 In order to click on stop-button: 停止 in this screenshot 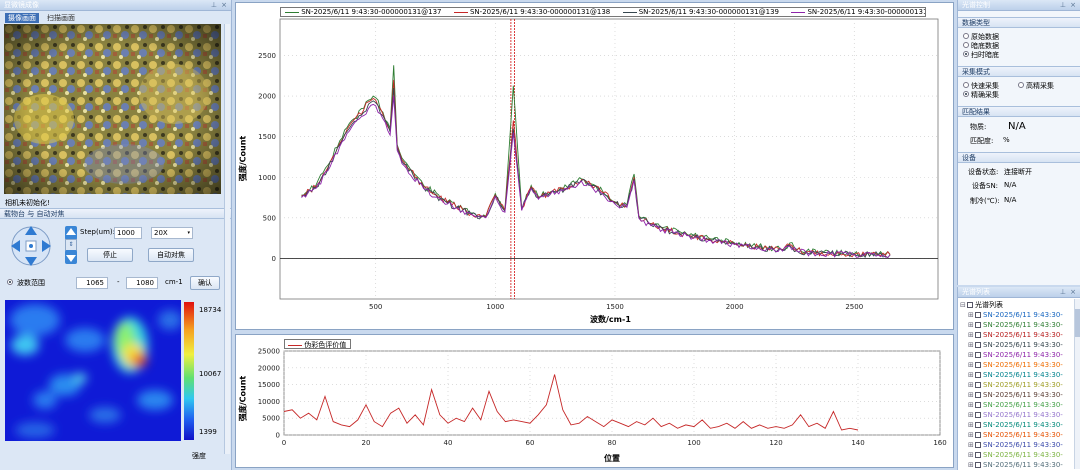, I will do `click(110, 255)`.